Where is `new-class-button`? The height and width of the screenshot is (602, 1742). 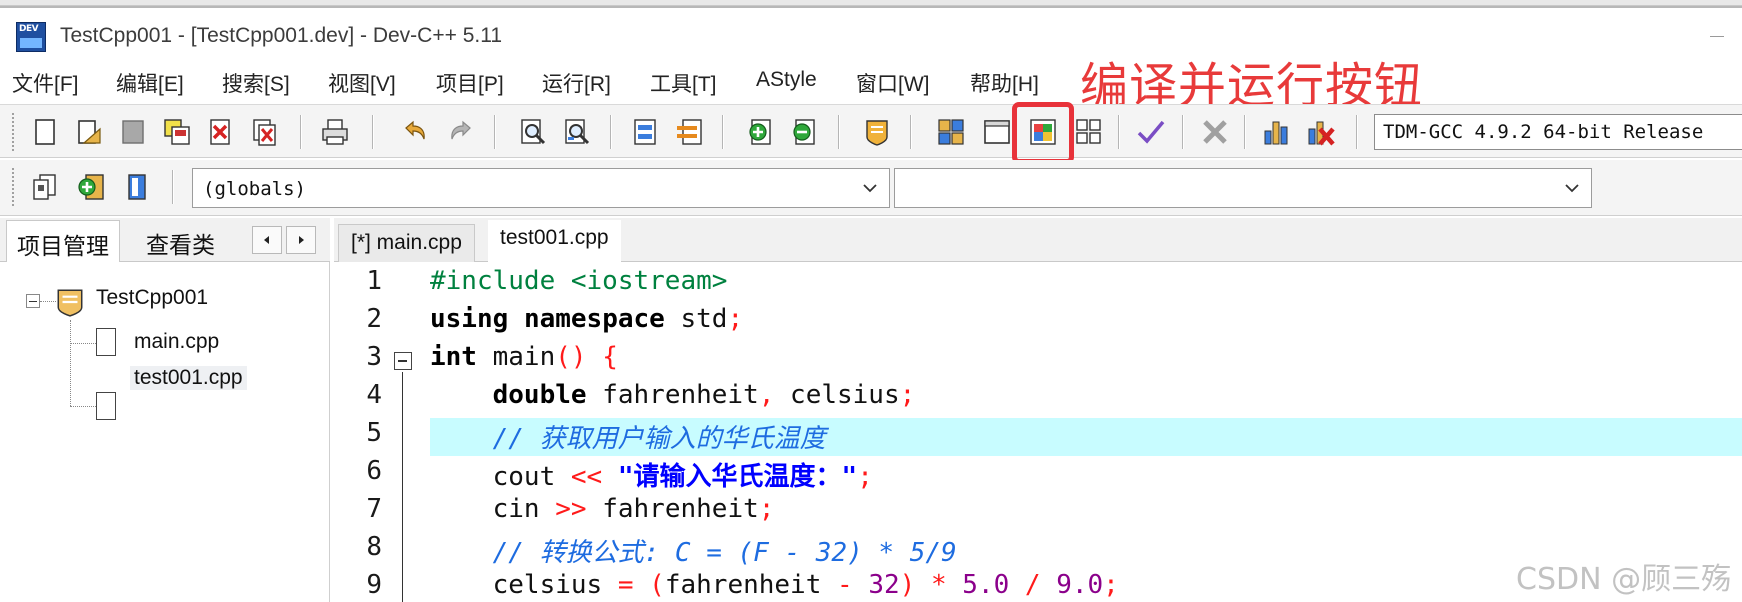 new-class-button is located at coordinates (91, 187).